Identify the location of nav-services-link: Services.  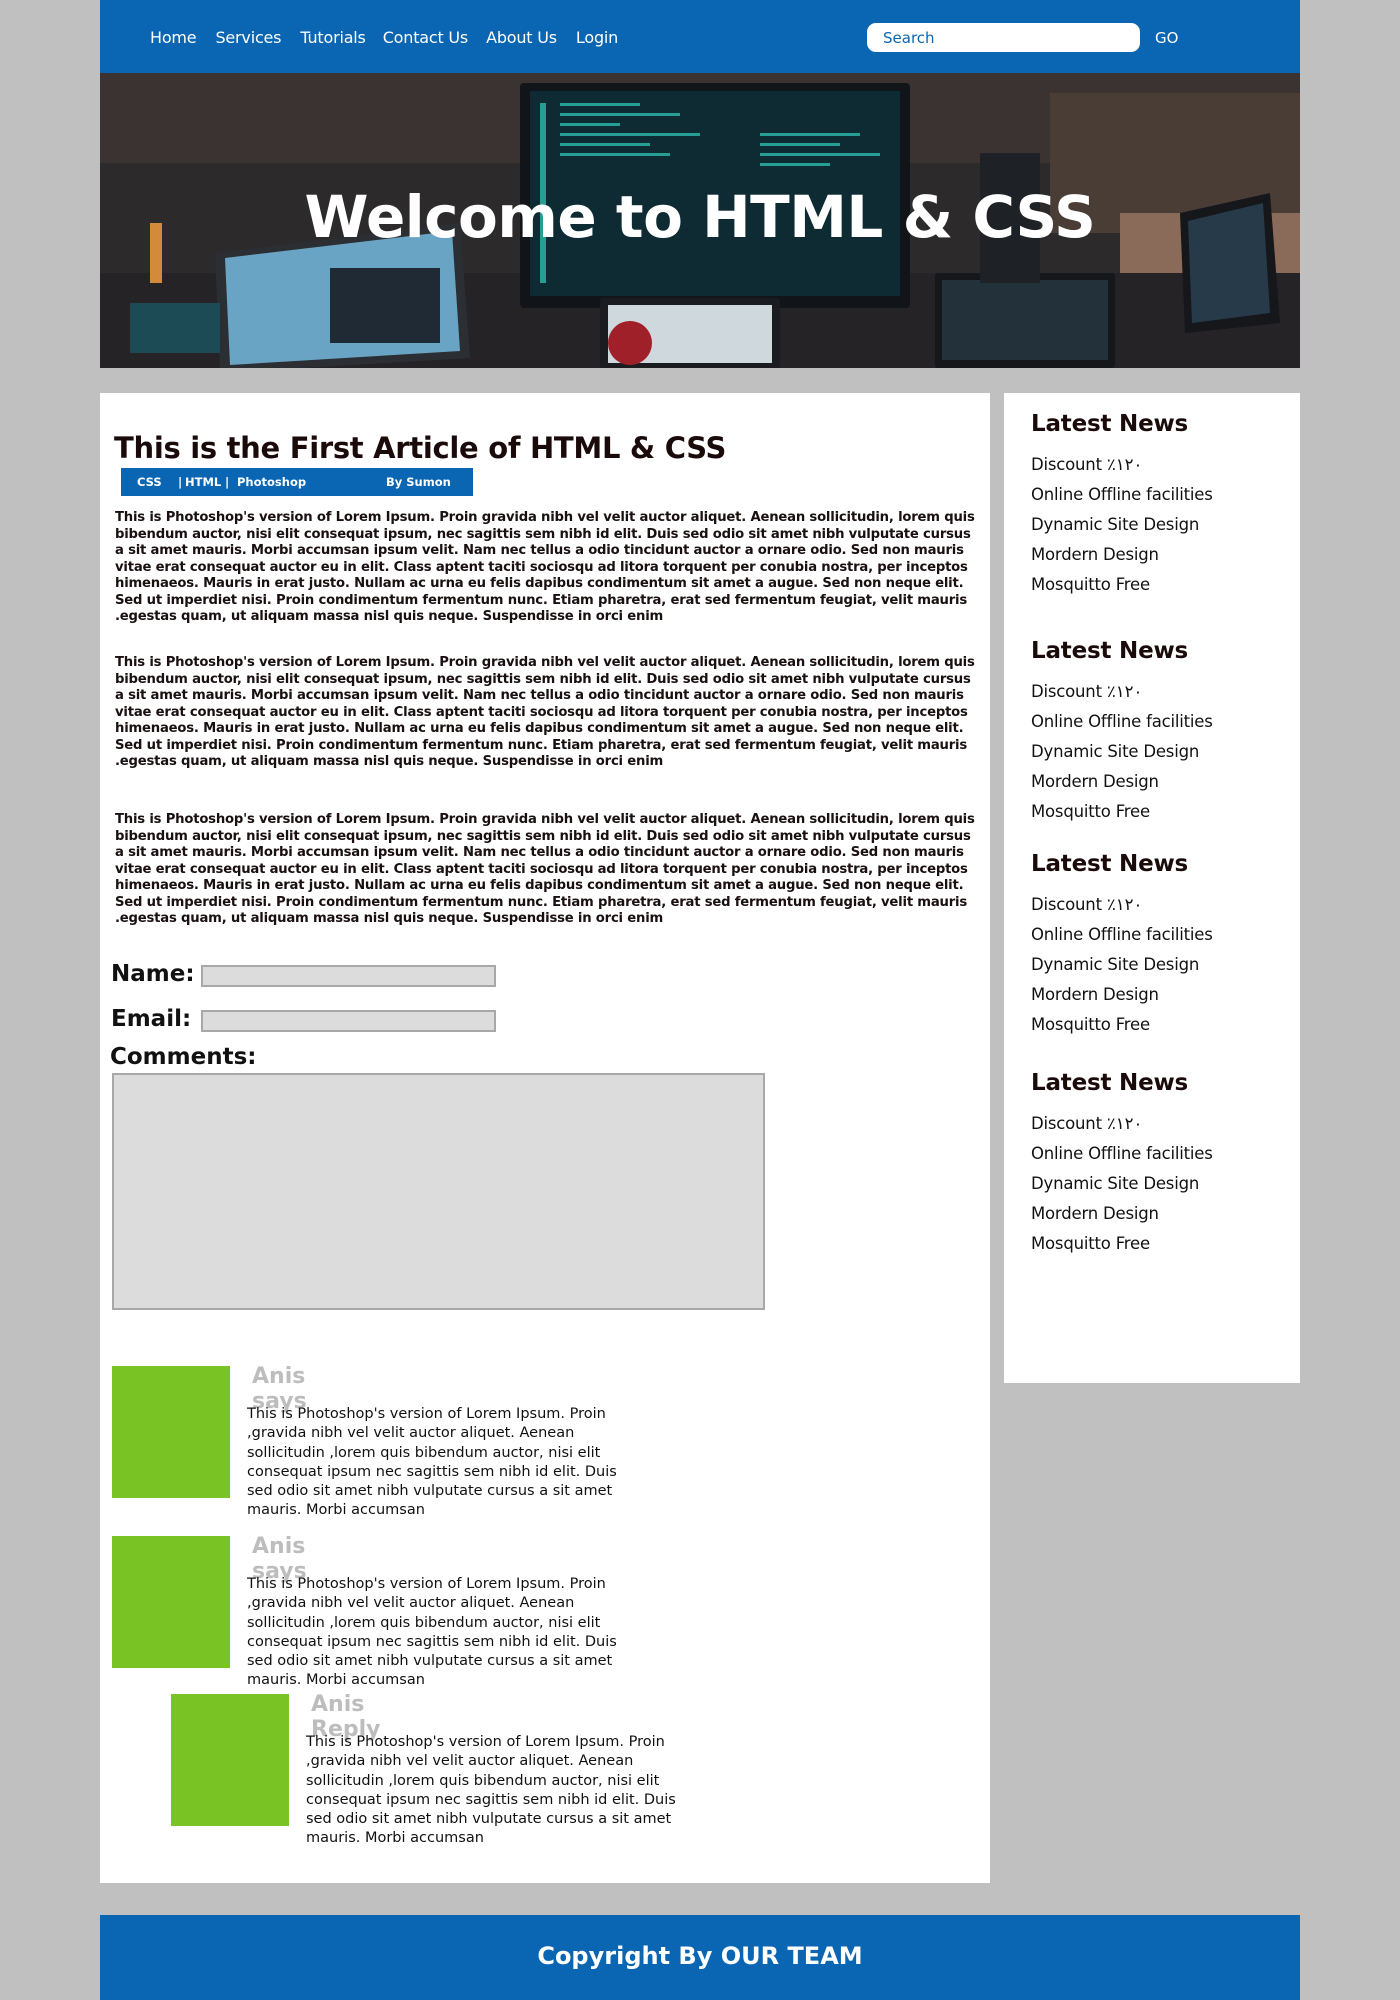
(248, 37).